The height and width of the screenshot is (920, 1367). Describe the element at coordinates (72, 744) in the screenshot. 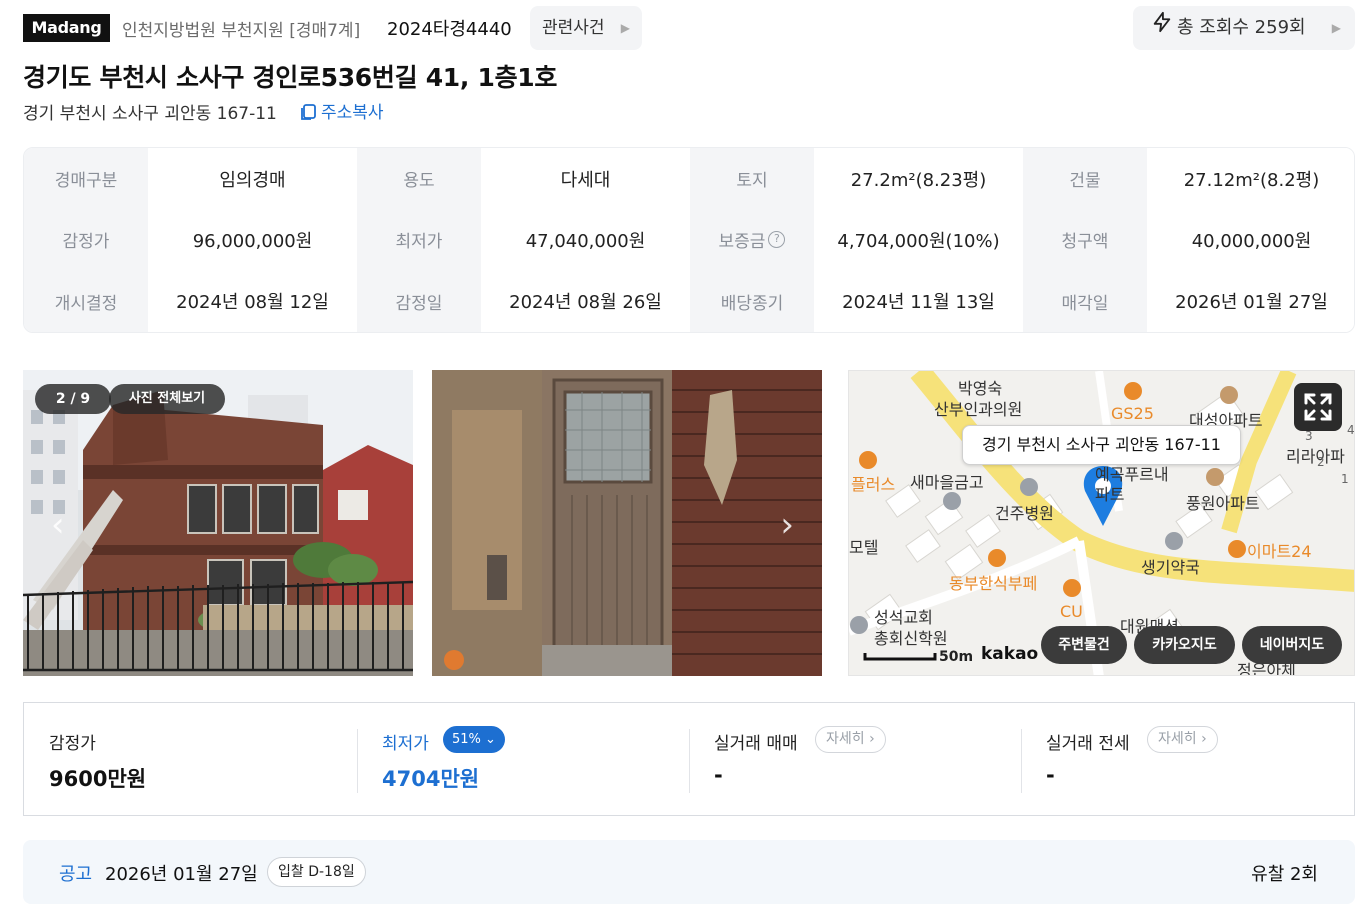

I see `appraisal-summary-label: 감정가` at that location.